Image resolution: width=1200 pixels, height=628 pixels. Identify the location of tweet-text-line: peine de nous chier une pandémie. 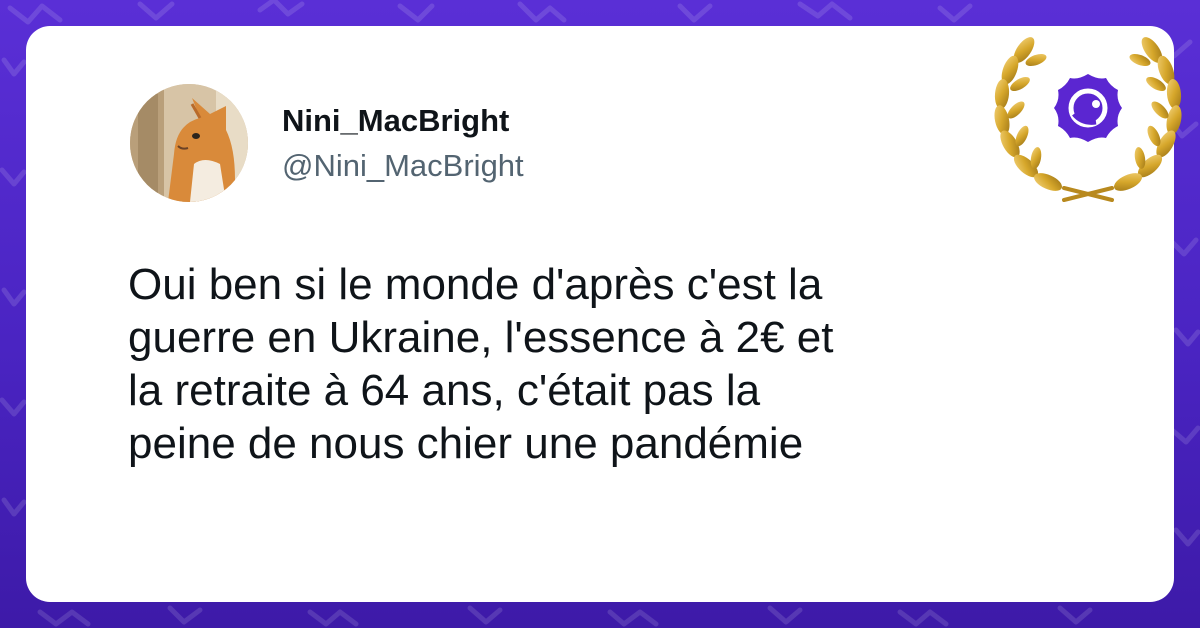
(466, 443).